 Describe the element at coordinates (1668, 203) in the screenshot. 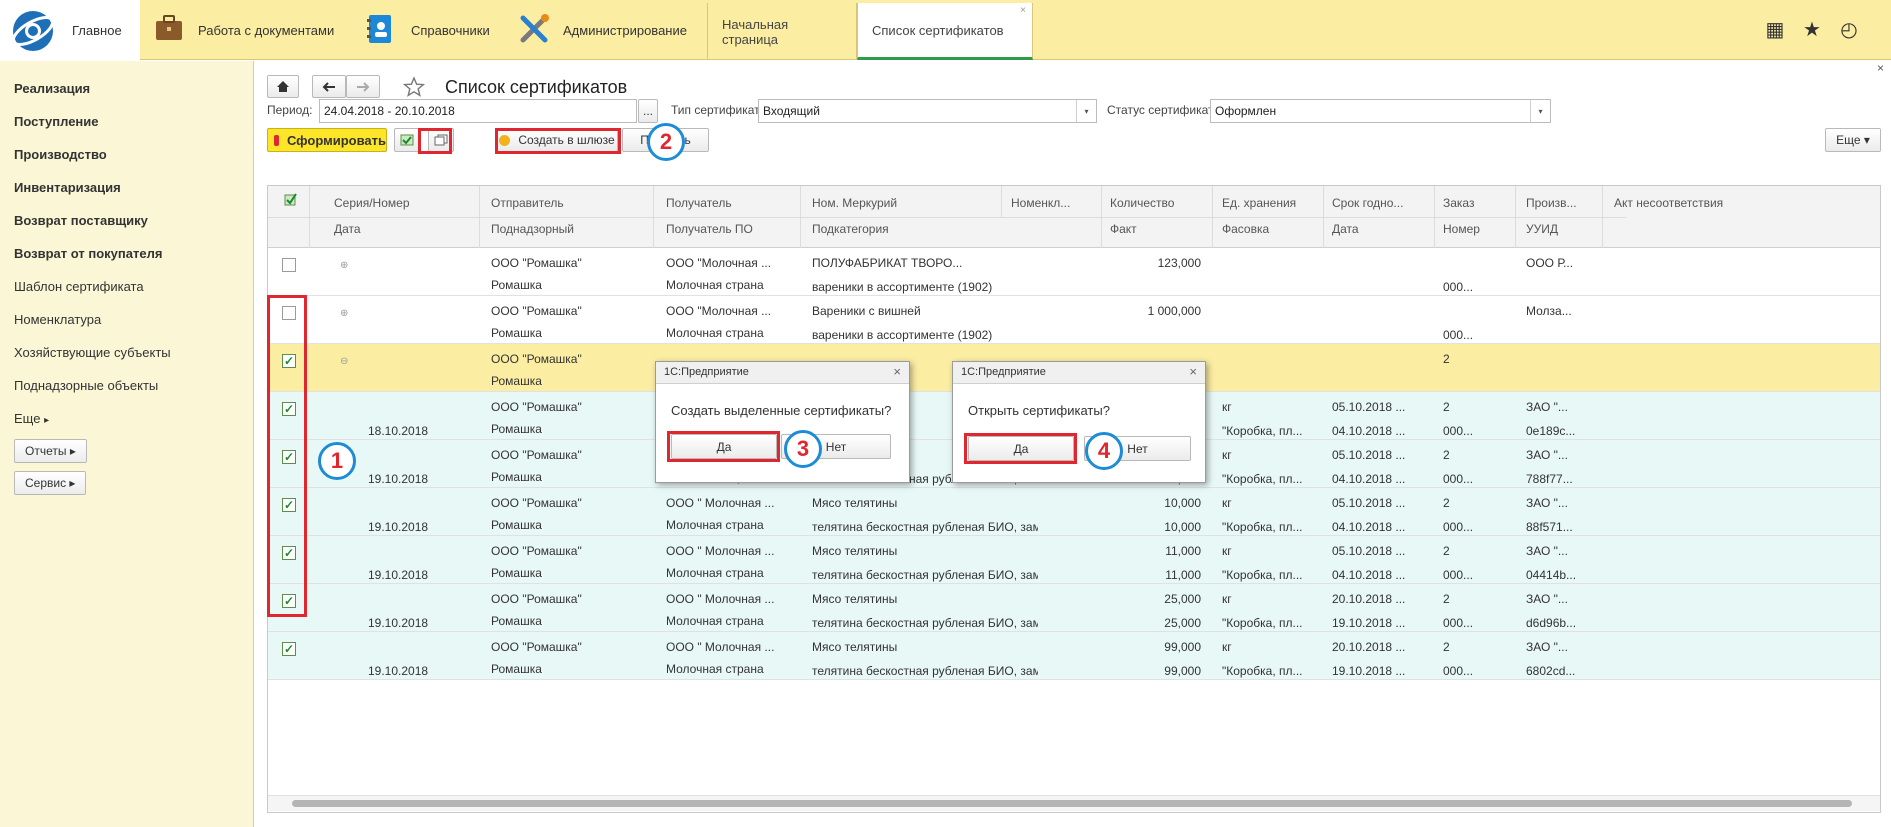

I see `col-header-nonconformity-act: Акт несоответствия` at that location.